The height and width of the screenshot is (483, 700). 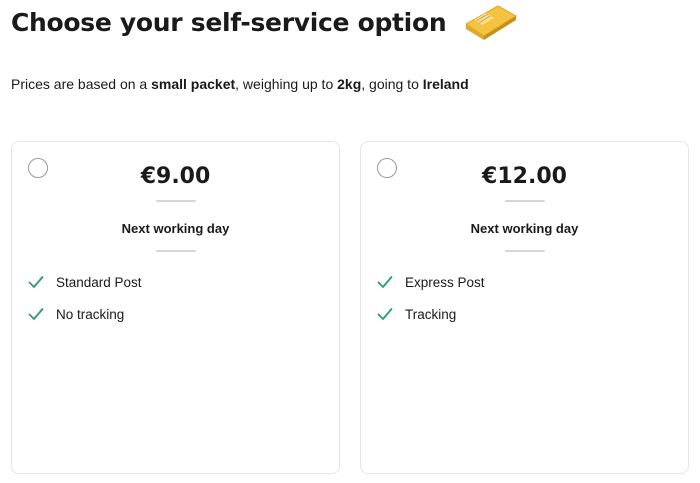 I want to click on feature-item: Standard Post, so click(x=85, y=282).